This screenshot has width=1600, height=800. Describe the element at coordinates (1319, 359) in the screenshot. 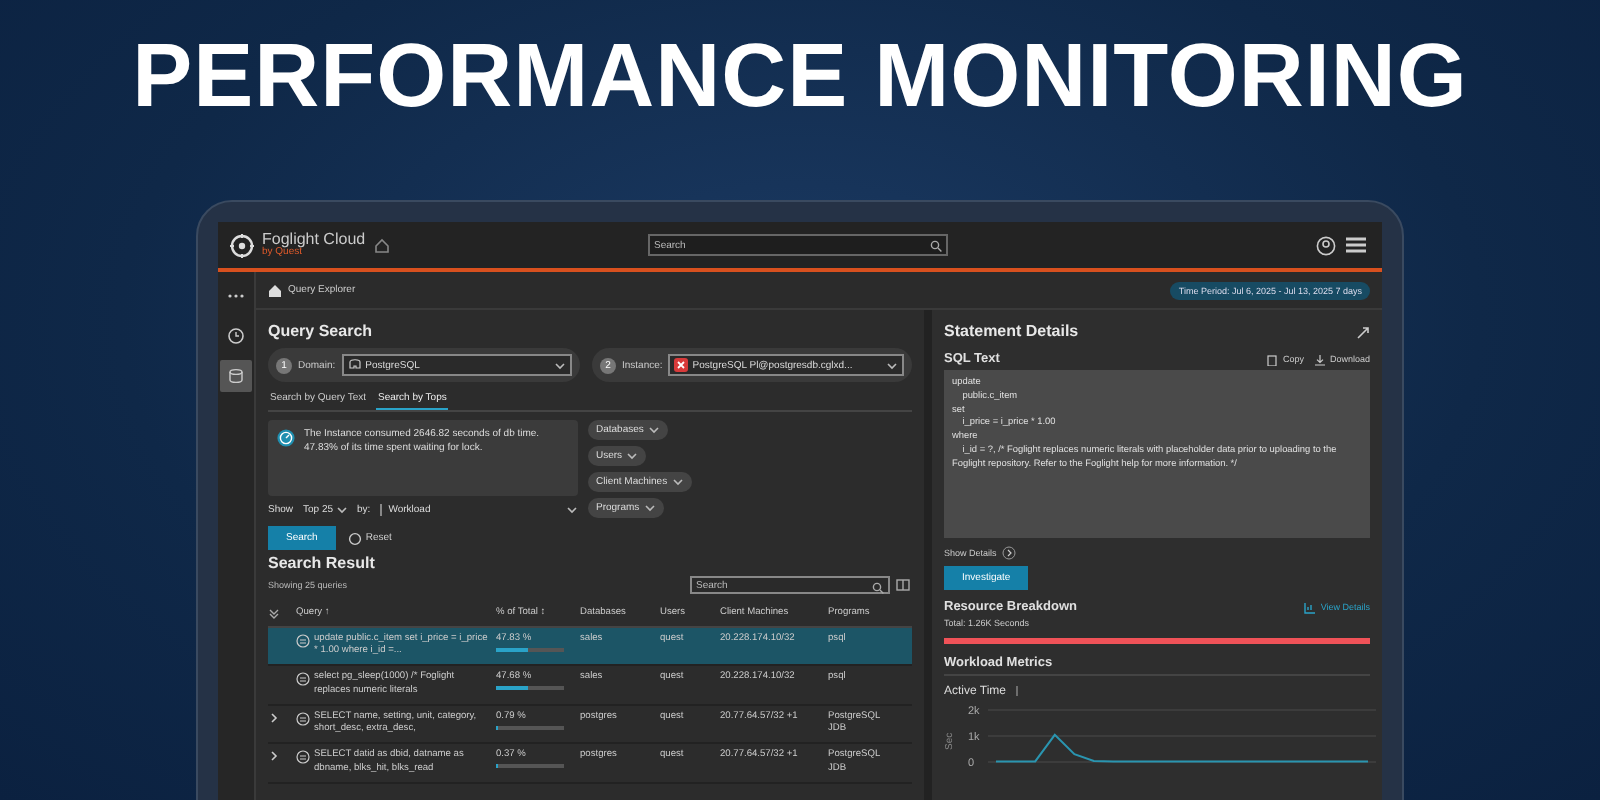

I see `download-icon` at that location.